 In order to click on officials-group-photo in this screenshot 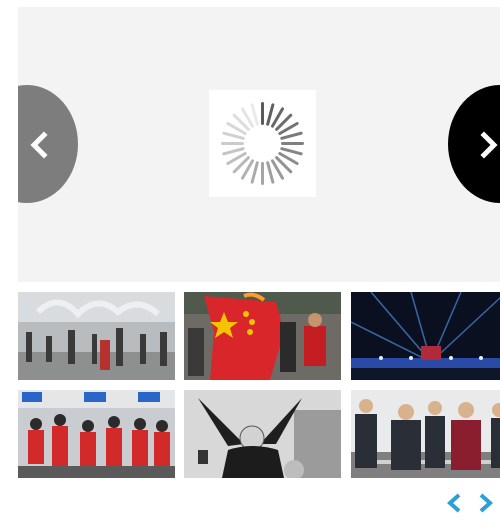, I will do `click(425, 434)`.